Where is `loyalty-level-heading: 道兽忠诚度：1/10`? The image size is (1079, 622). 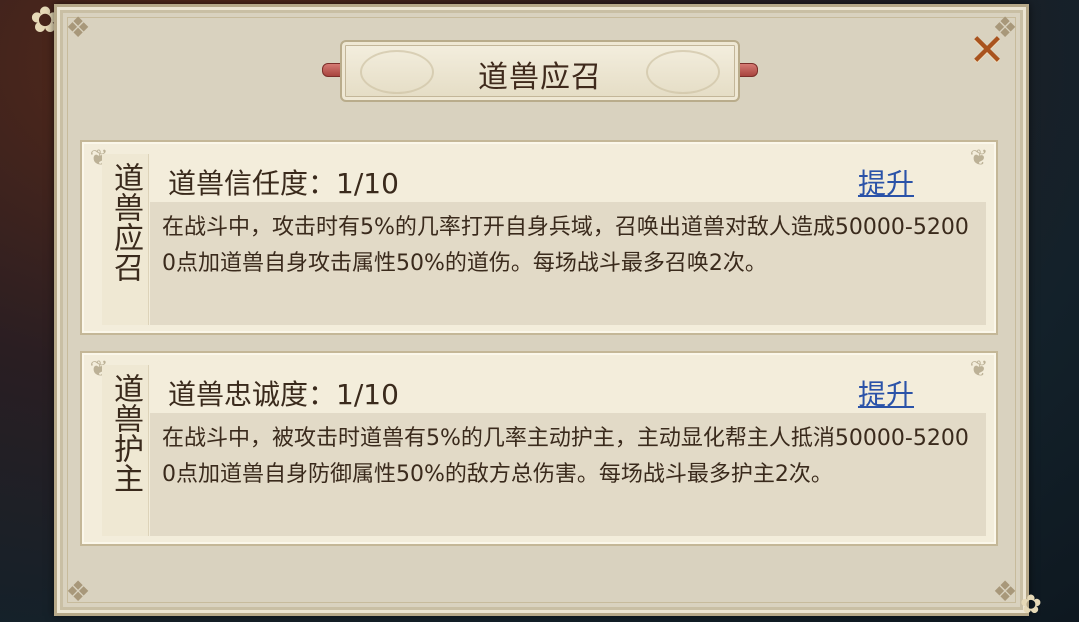 loyalty-level-heading: 道兽忠诚度：1/10 is located at coordinates (283, 394).